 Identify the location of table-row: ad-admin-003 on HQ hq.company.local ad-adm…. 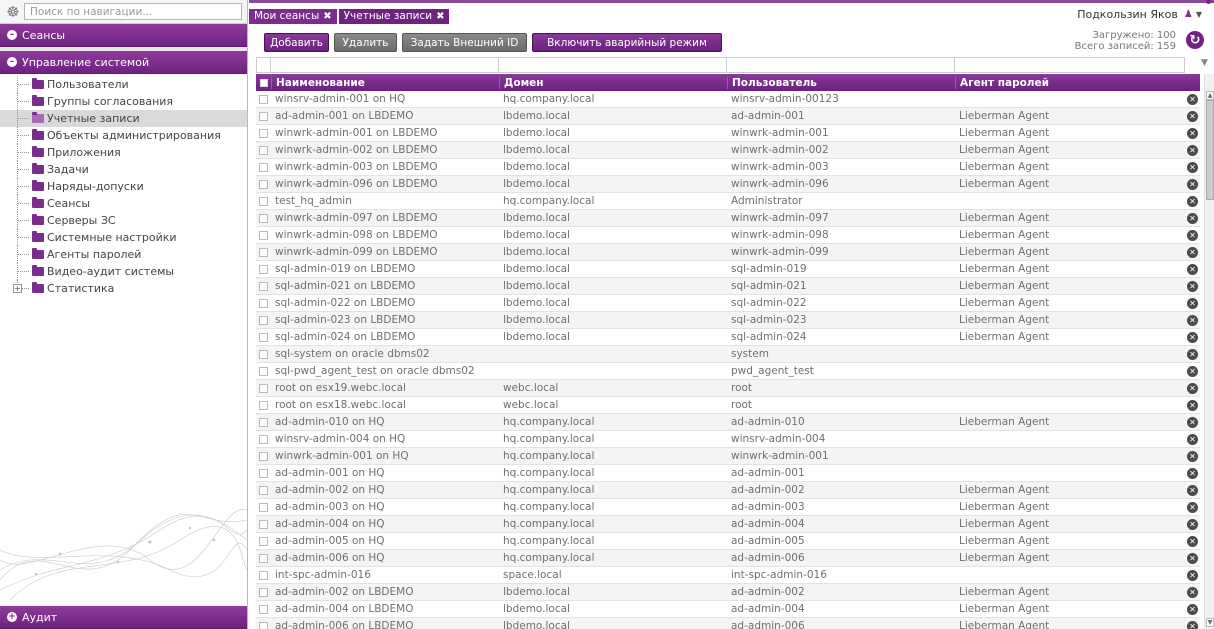
(728, 507).